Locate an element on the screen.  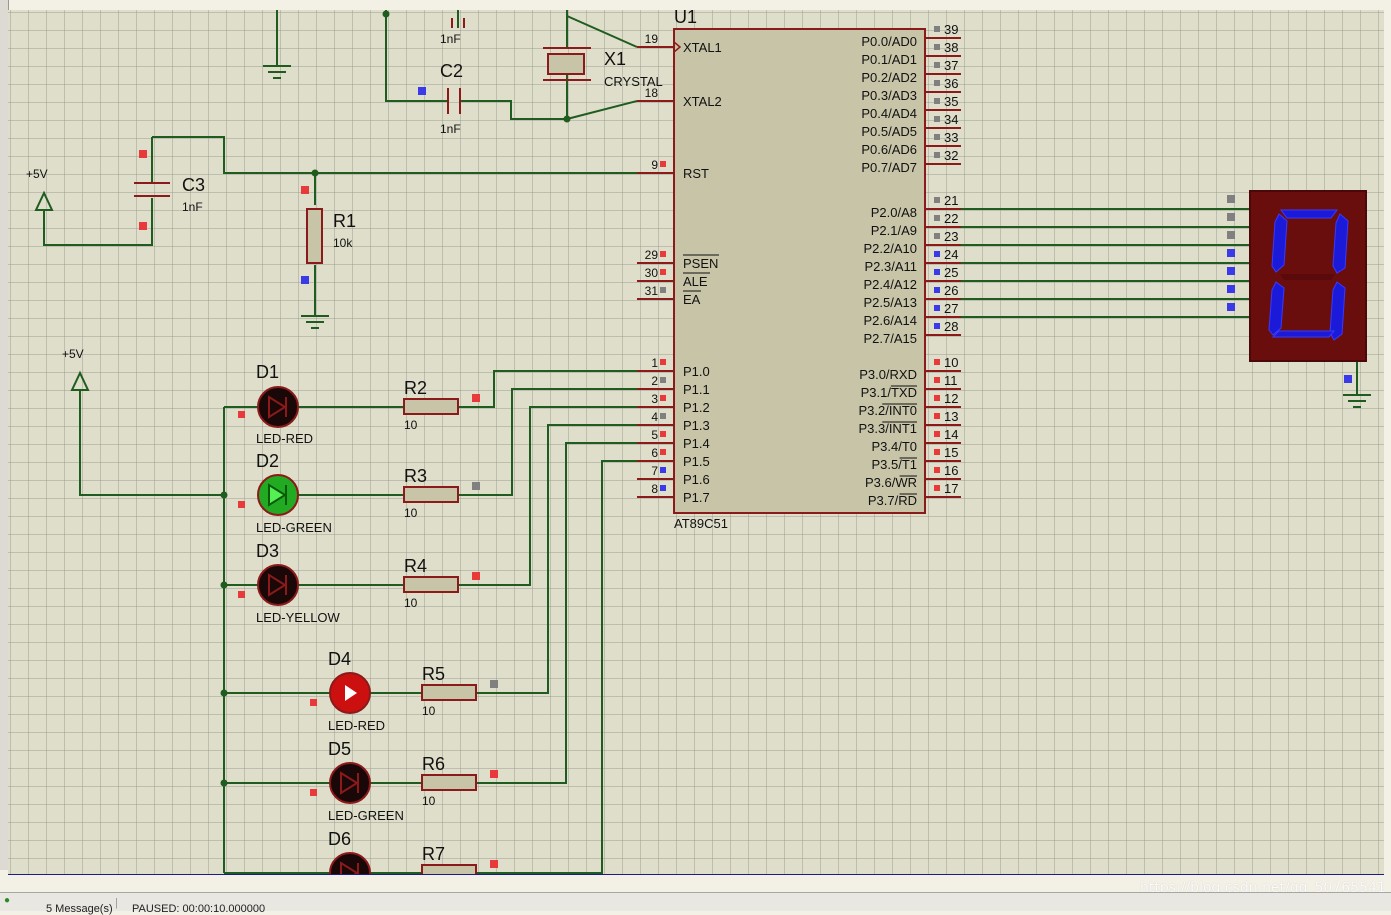
capacitor-c2: C2 1nF is located at coordinates (451, 98).